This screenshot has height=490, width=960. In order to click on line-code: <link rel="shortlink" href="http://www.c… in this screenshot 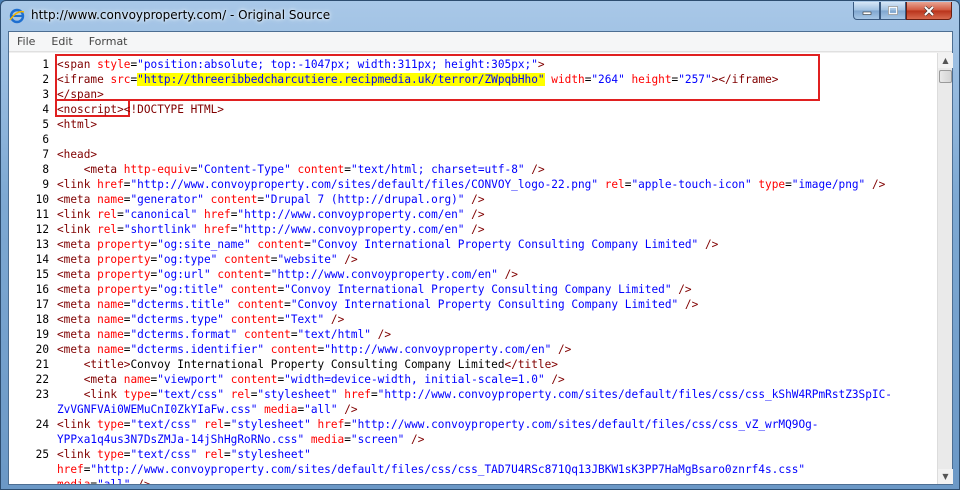, I will do `click(271, 229)`.